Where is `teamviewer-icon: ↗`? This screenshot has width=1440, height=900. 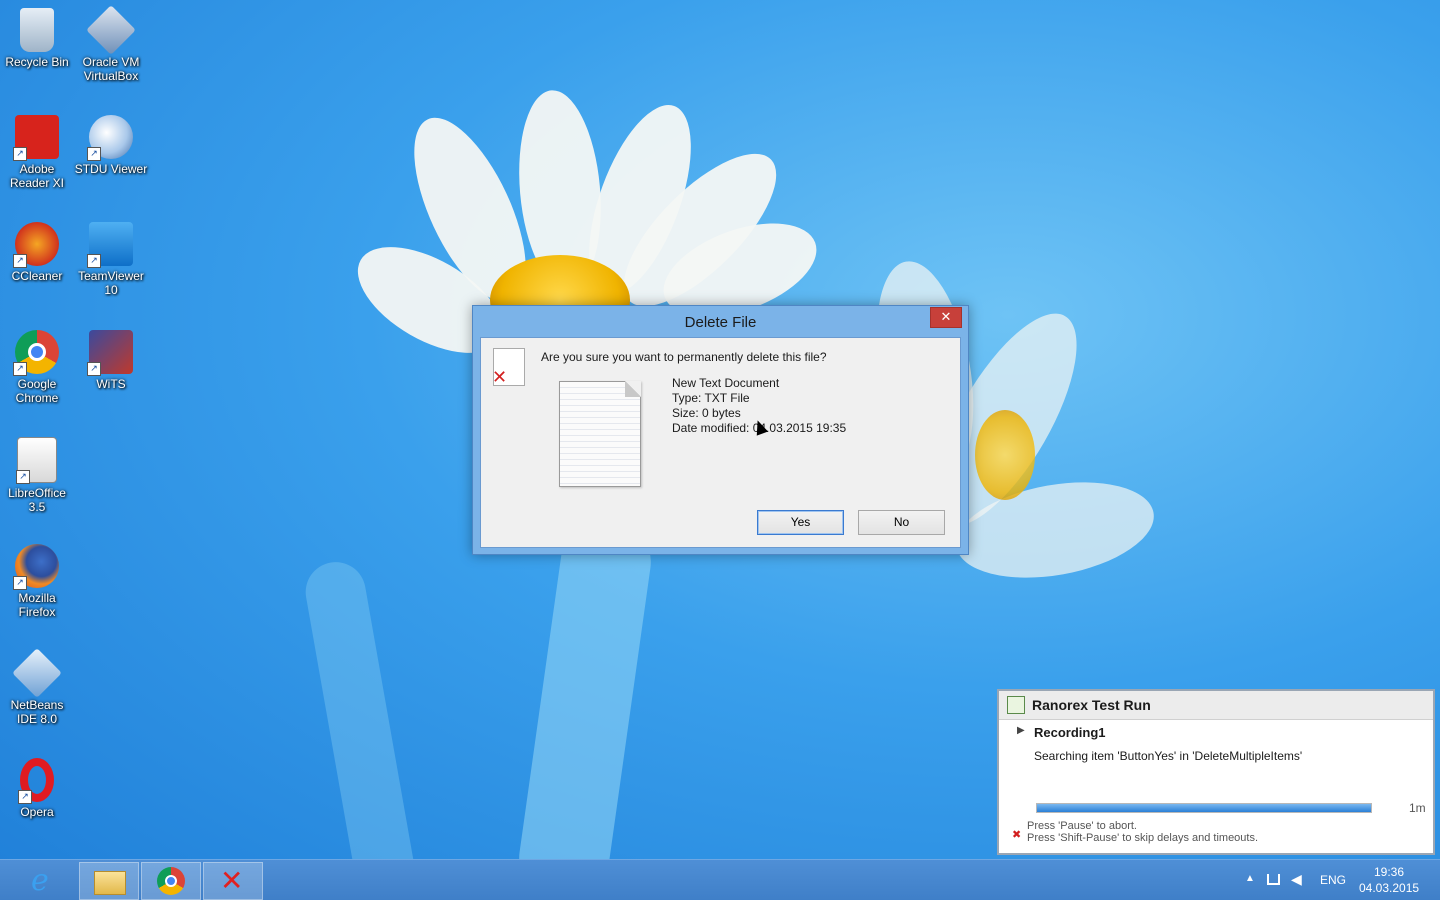 teamviewer-icon: ↗ is located at coordinates (110, 245).